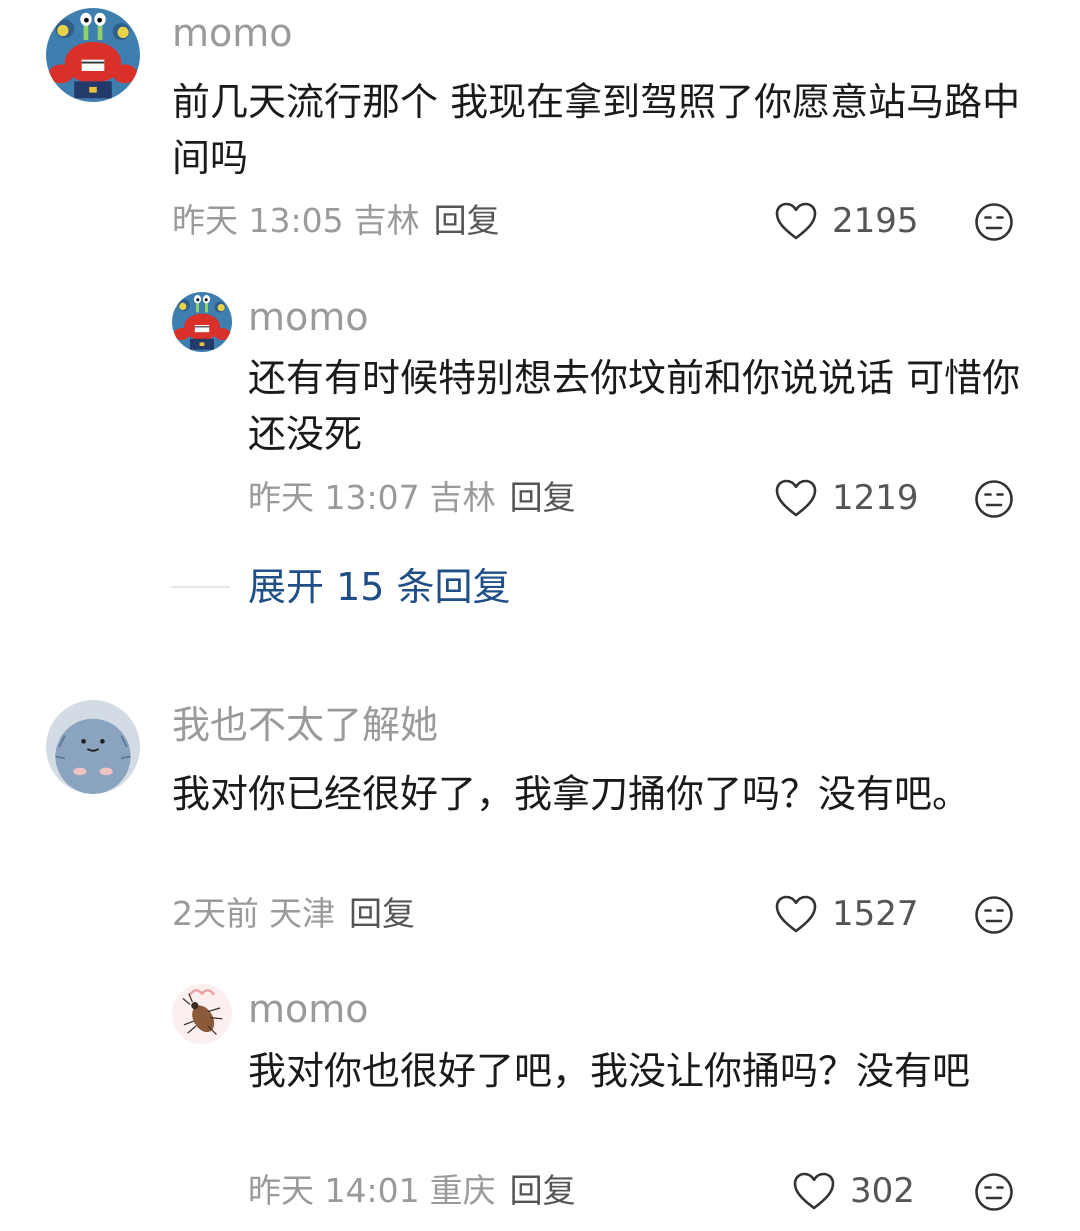 This screenshot has height=1231, width=1080. Describe the element at coordinates (462, 1190) in the screenshot. I see `comment-location: 重庆` at that location.